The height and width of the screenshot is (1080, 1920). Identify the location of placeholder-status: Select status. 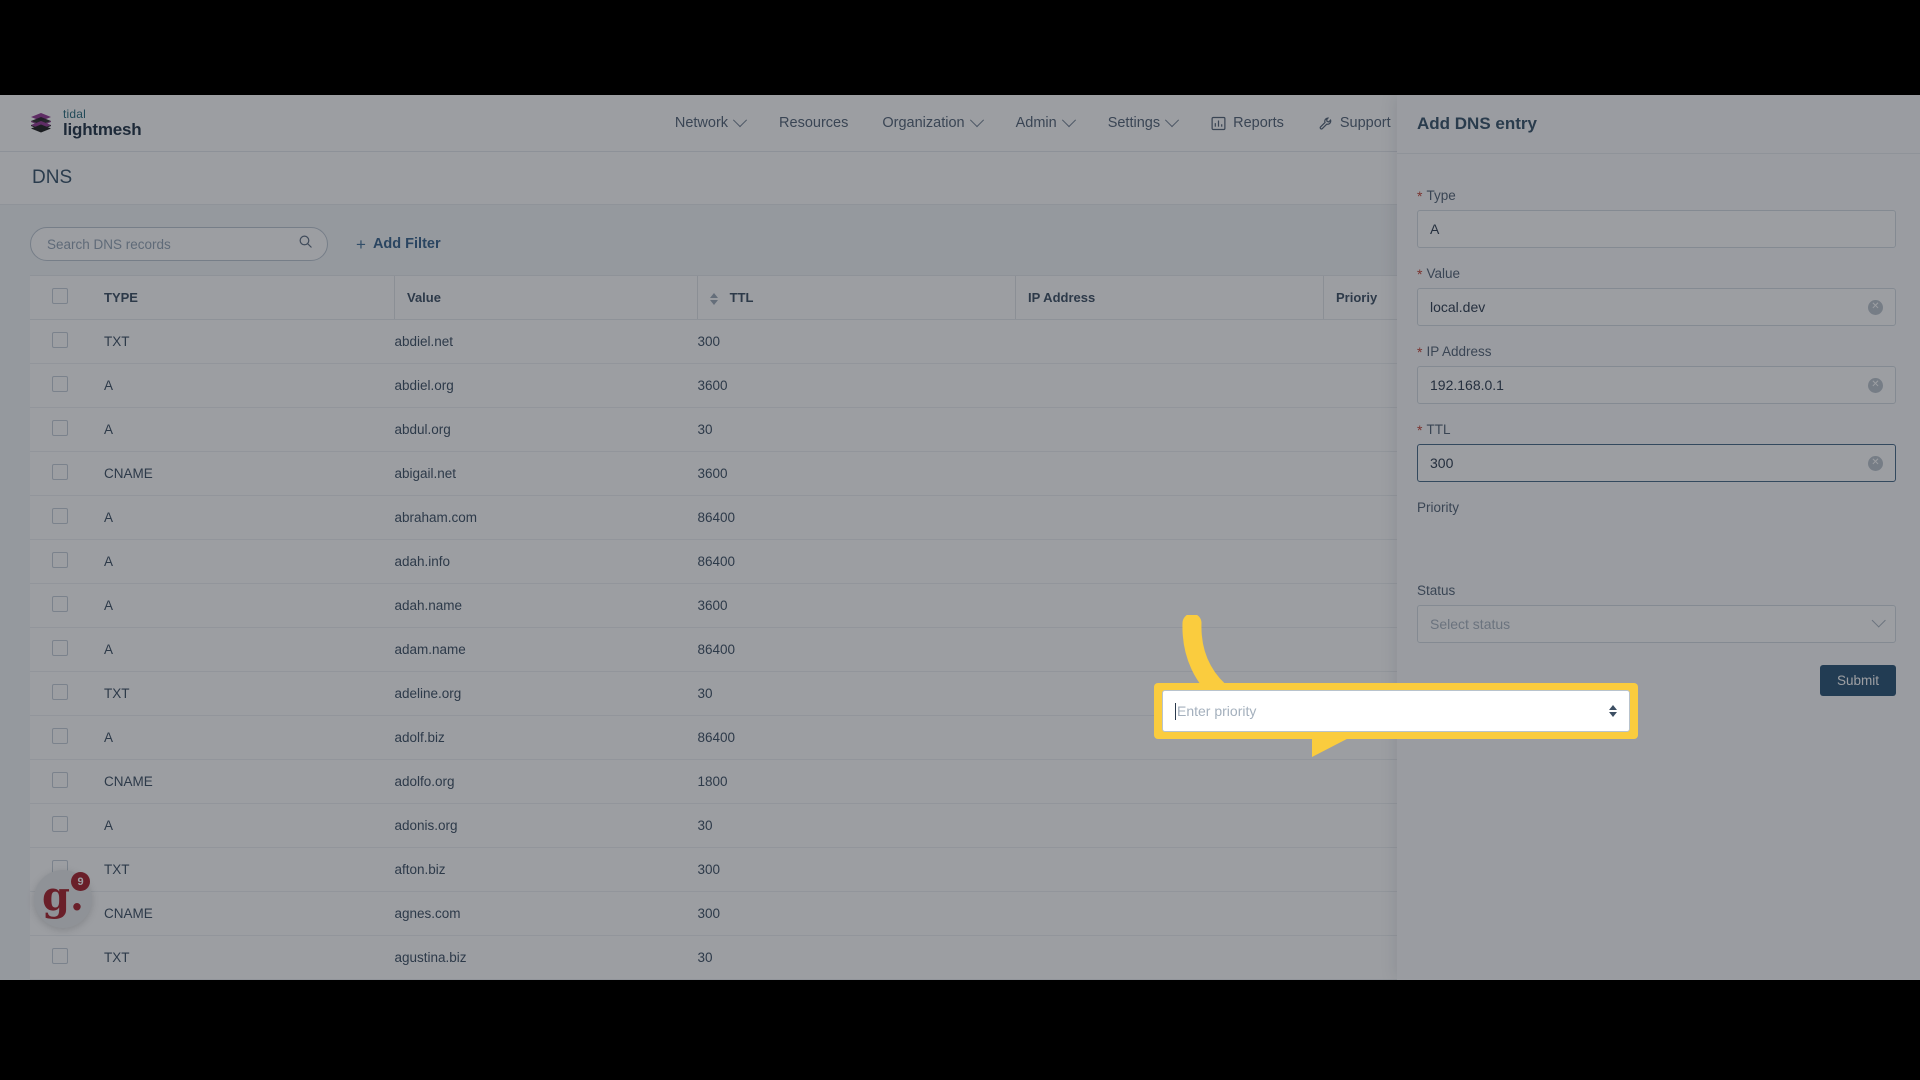
(1470, 624).